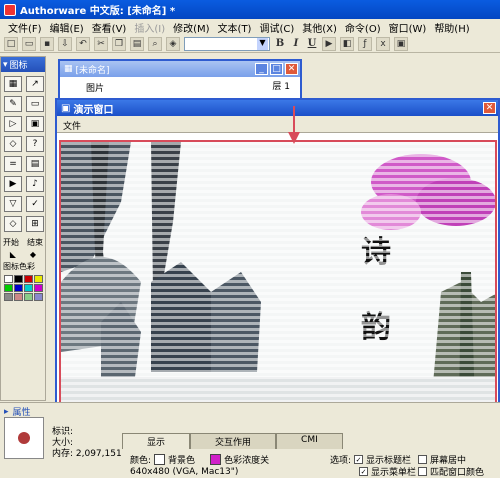 The height and width of the screenshot is (478, 500). I want to click on decision-icon: ◇, so click(13, 144).